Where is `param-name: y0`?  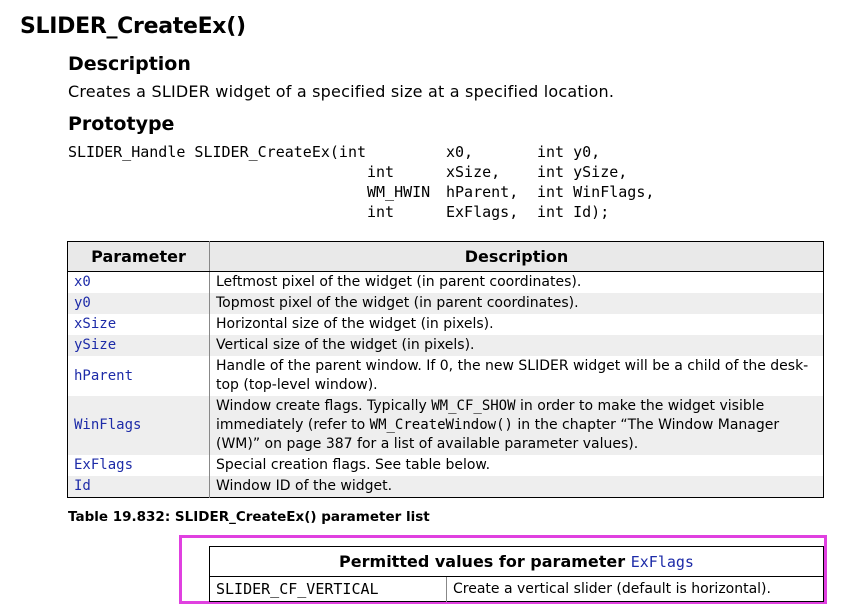
param-name: y0 is located at coordinates (138, 303).